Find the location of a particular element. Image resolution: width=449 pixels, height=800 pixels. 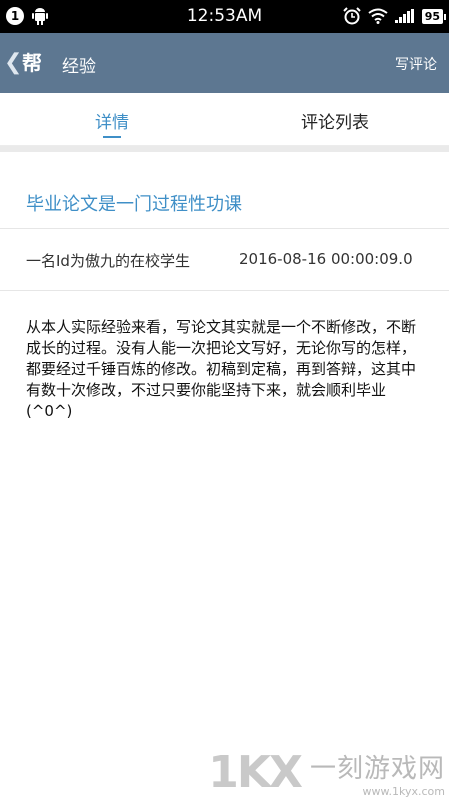

tab-comments: 评论列表 is located at coordinates (335, 120).